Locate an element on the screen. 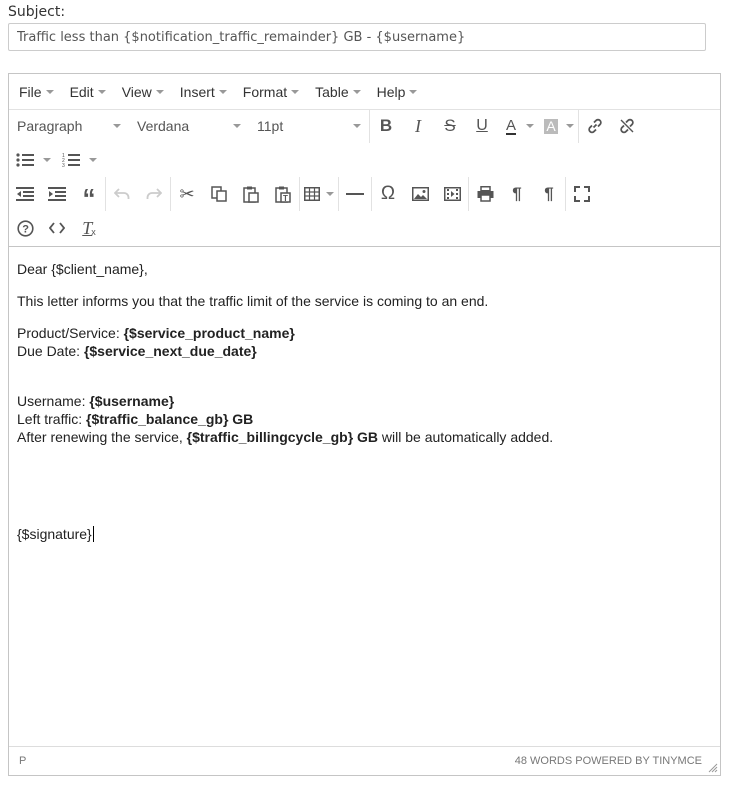  omega-icon: Ω is located at coordinates (388, 193).